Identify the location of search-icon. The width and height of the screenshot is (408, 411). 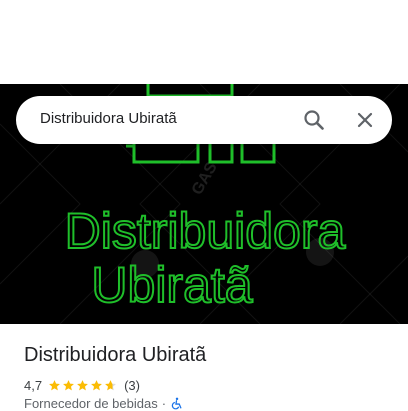
(314, 120).